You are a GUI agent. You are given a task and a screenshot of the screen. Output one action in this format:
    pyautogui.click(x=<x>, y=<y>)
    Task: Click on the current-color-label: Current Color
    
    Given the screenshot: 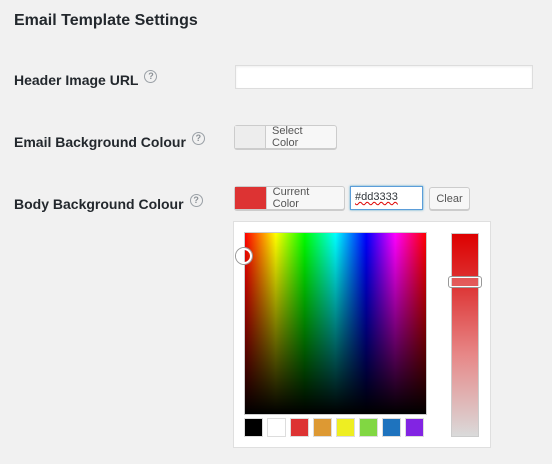 What is the action you would take?
    pyautogui.click(x=291, y=198)
    